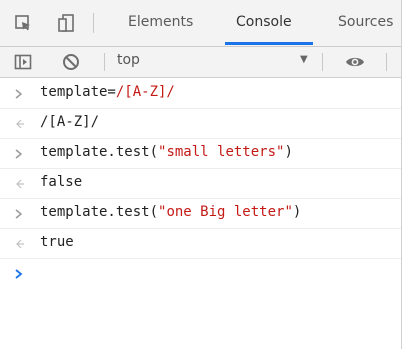 The image size is (402, 349). What do you see at coordinates (23, 25) in the screenshot?
I see `inspect-element-icon` at bounding box center [23, 25].